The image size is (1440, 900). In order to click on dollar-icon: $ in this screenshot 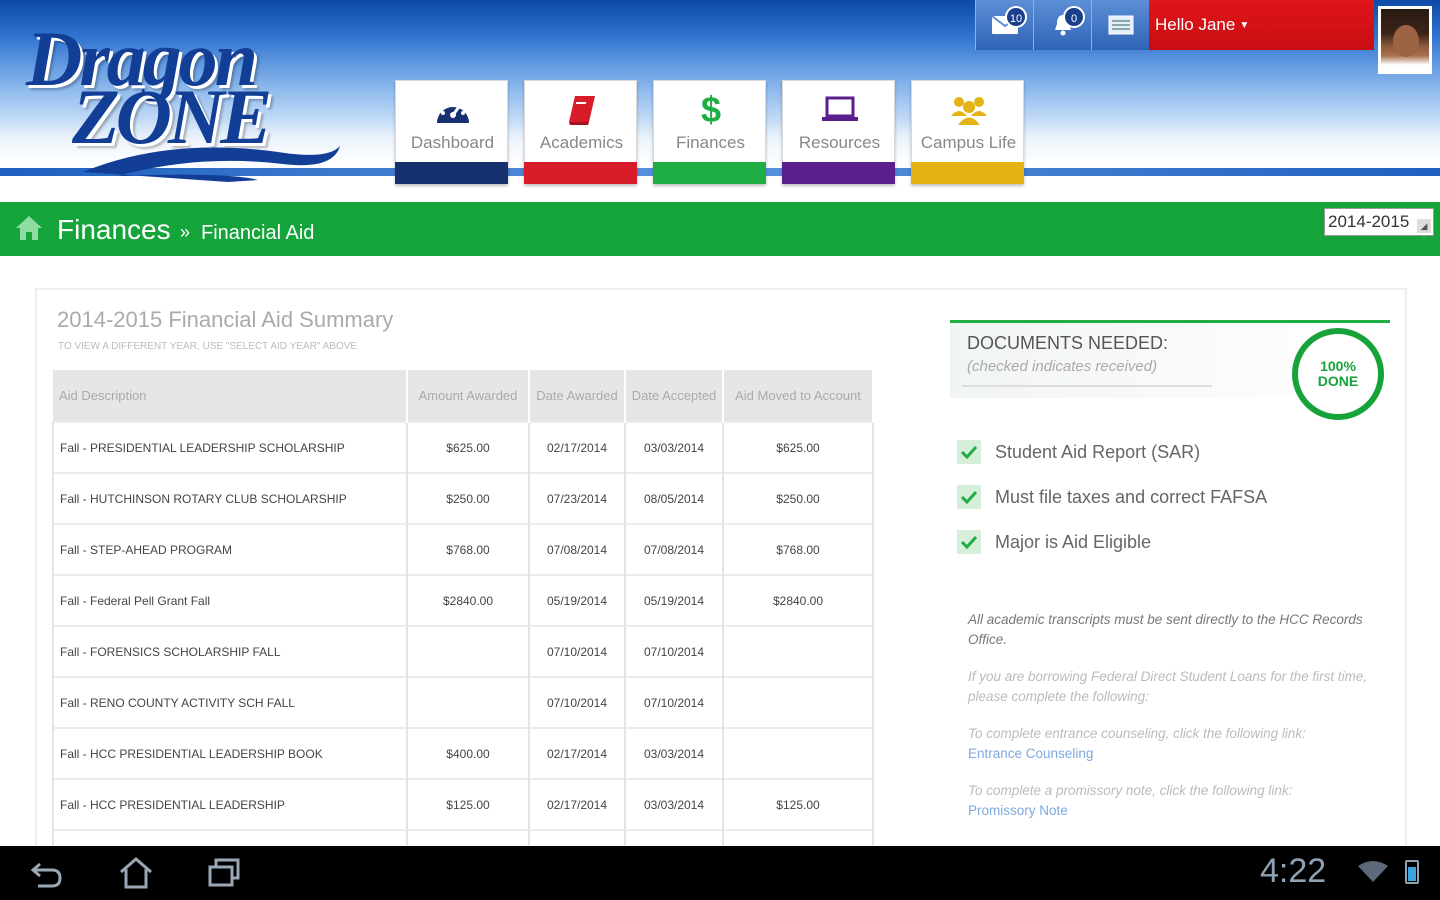, I will do `click(710, 110)`.